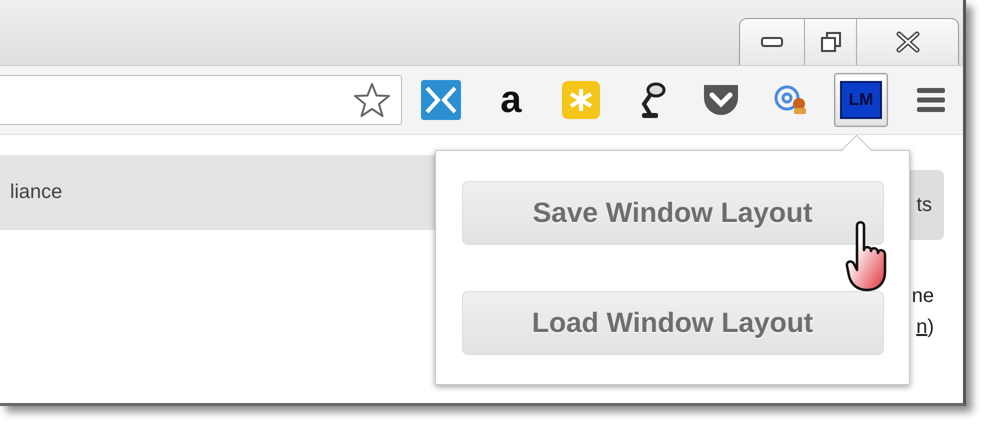 The image size is (1000, 438). Describe the element at coordinates (673, 323) in the screenshot. I see `layout-button: Load Window Layout` at that location.